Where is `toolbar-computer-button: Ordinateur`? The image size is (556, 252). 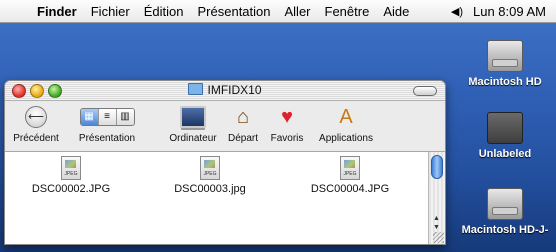 toolbar-computer-button: Ordinateur is located at coordinates (193, 123).